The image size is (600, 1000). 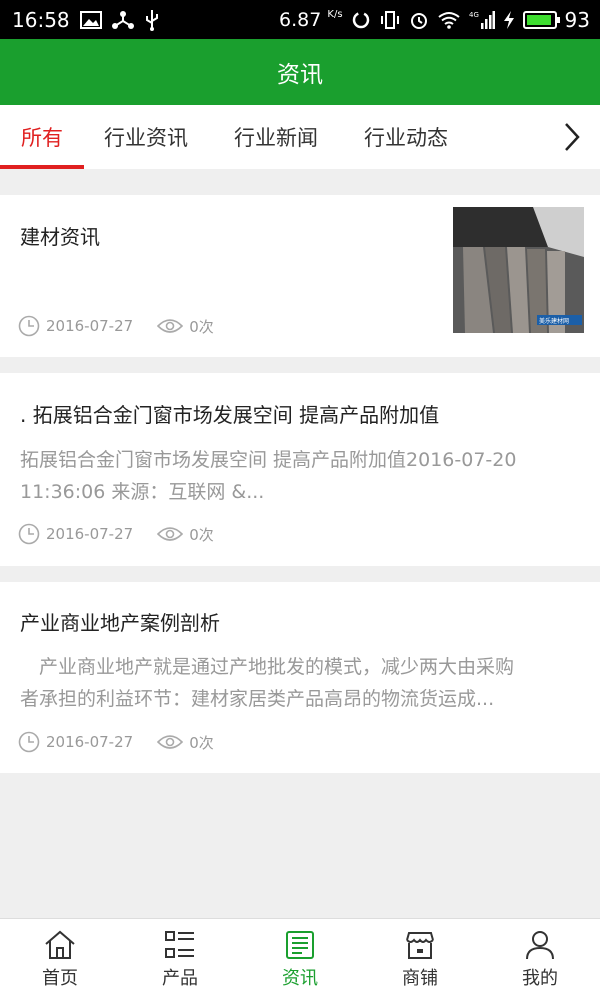 What do you see at coordinates (540, 944) in the screenshot?
I see `user-icon` at bounding box center [540, 944].